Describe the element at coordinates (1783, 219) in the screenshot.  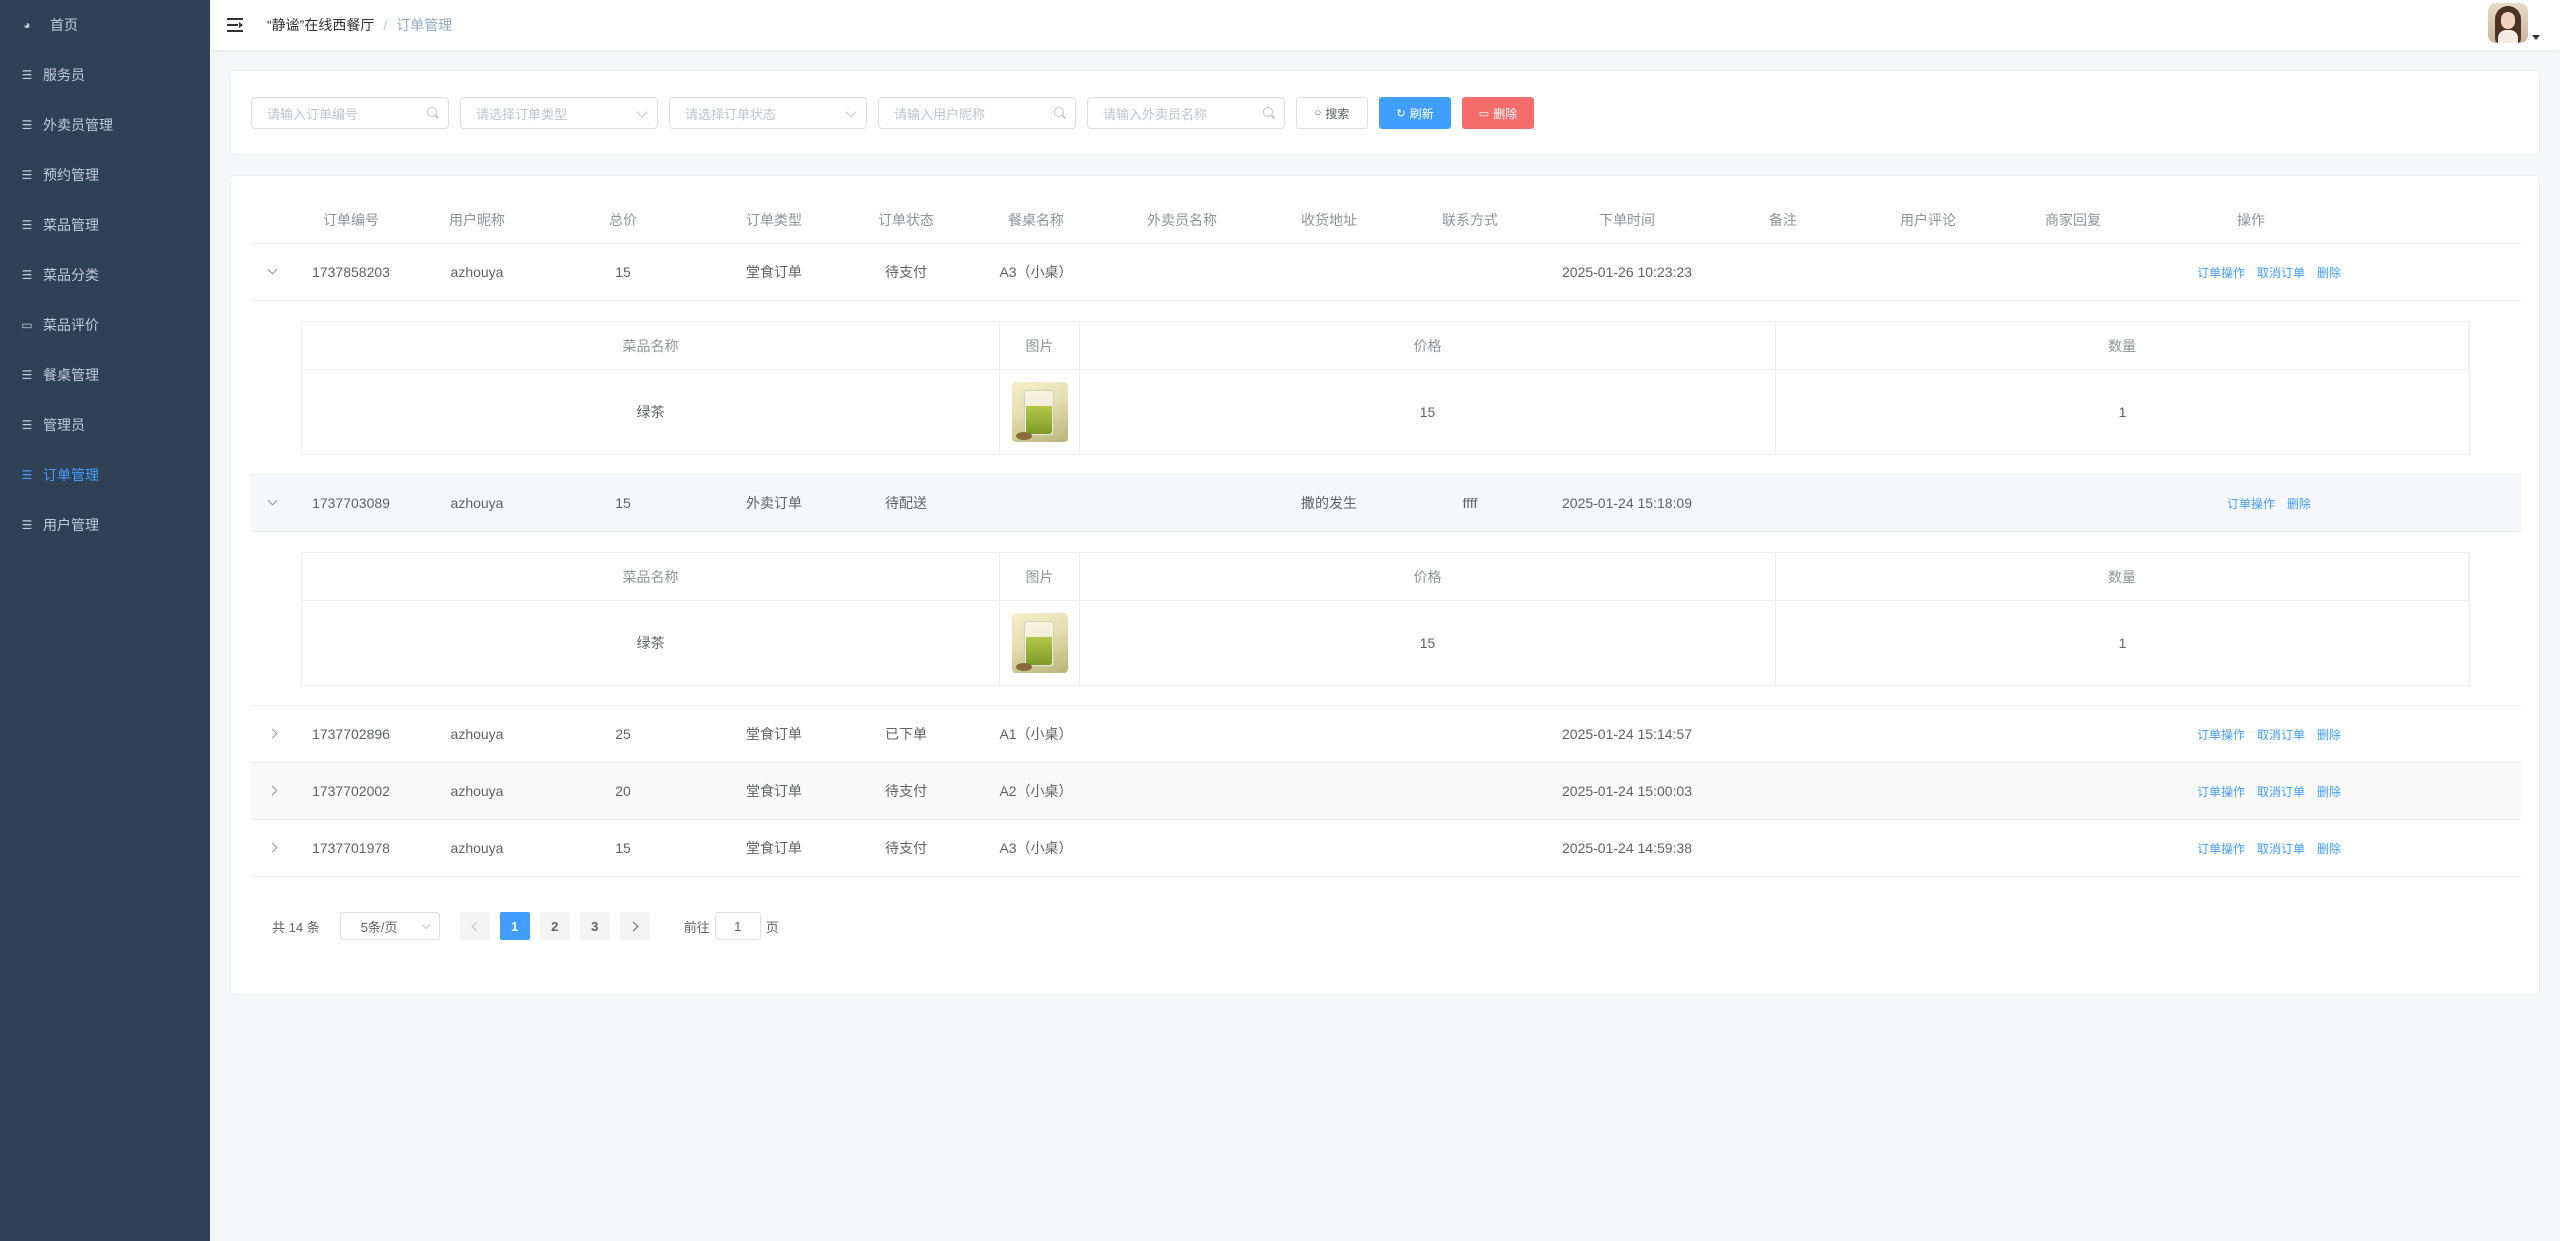
I see `column-header: 备注` at that location.